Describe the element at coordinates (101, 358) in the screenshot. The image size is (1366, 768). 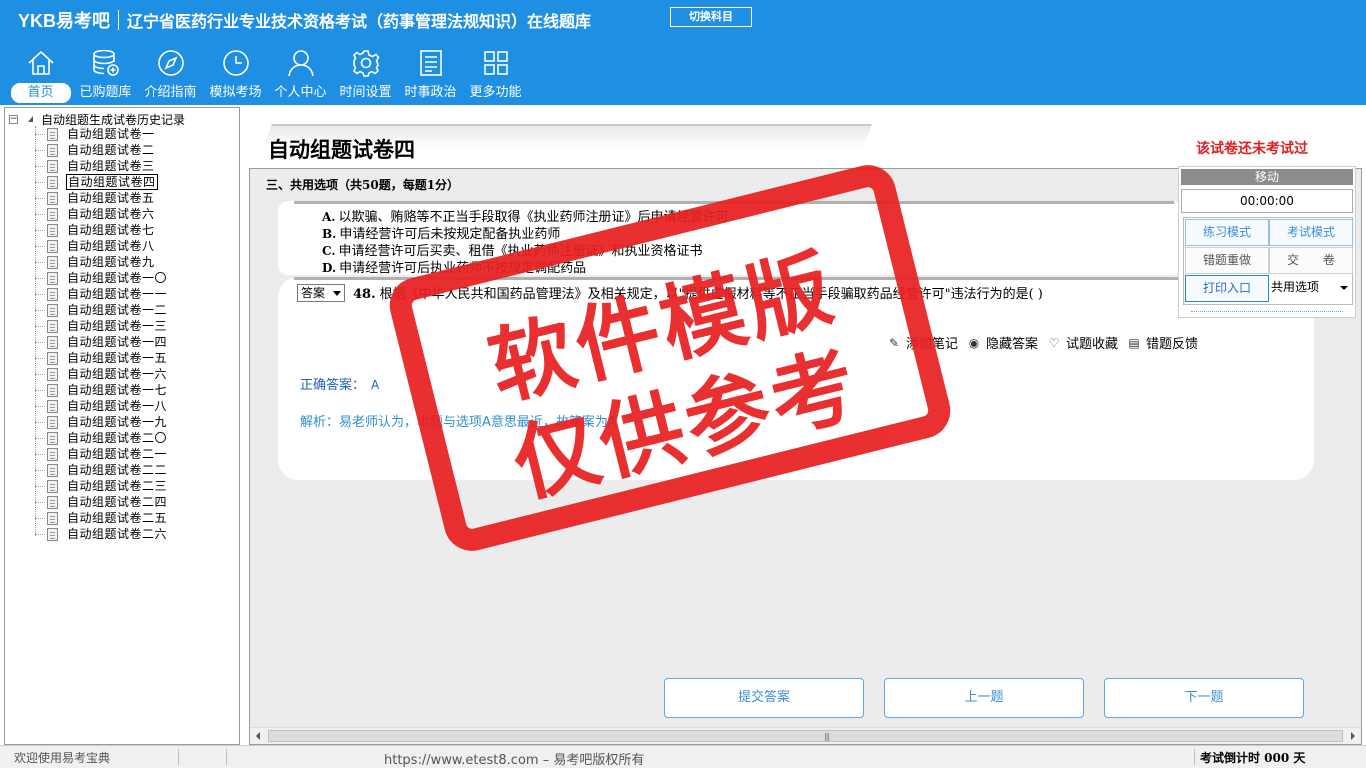
I see `tree-item-paper: 自动组题试卷一五` at that location.